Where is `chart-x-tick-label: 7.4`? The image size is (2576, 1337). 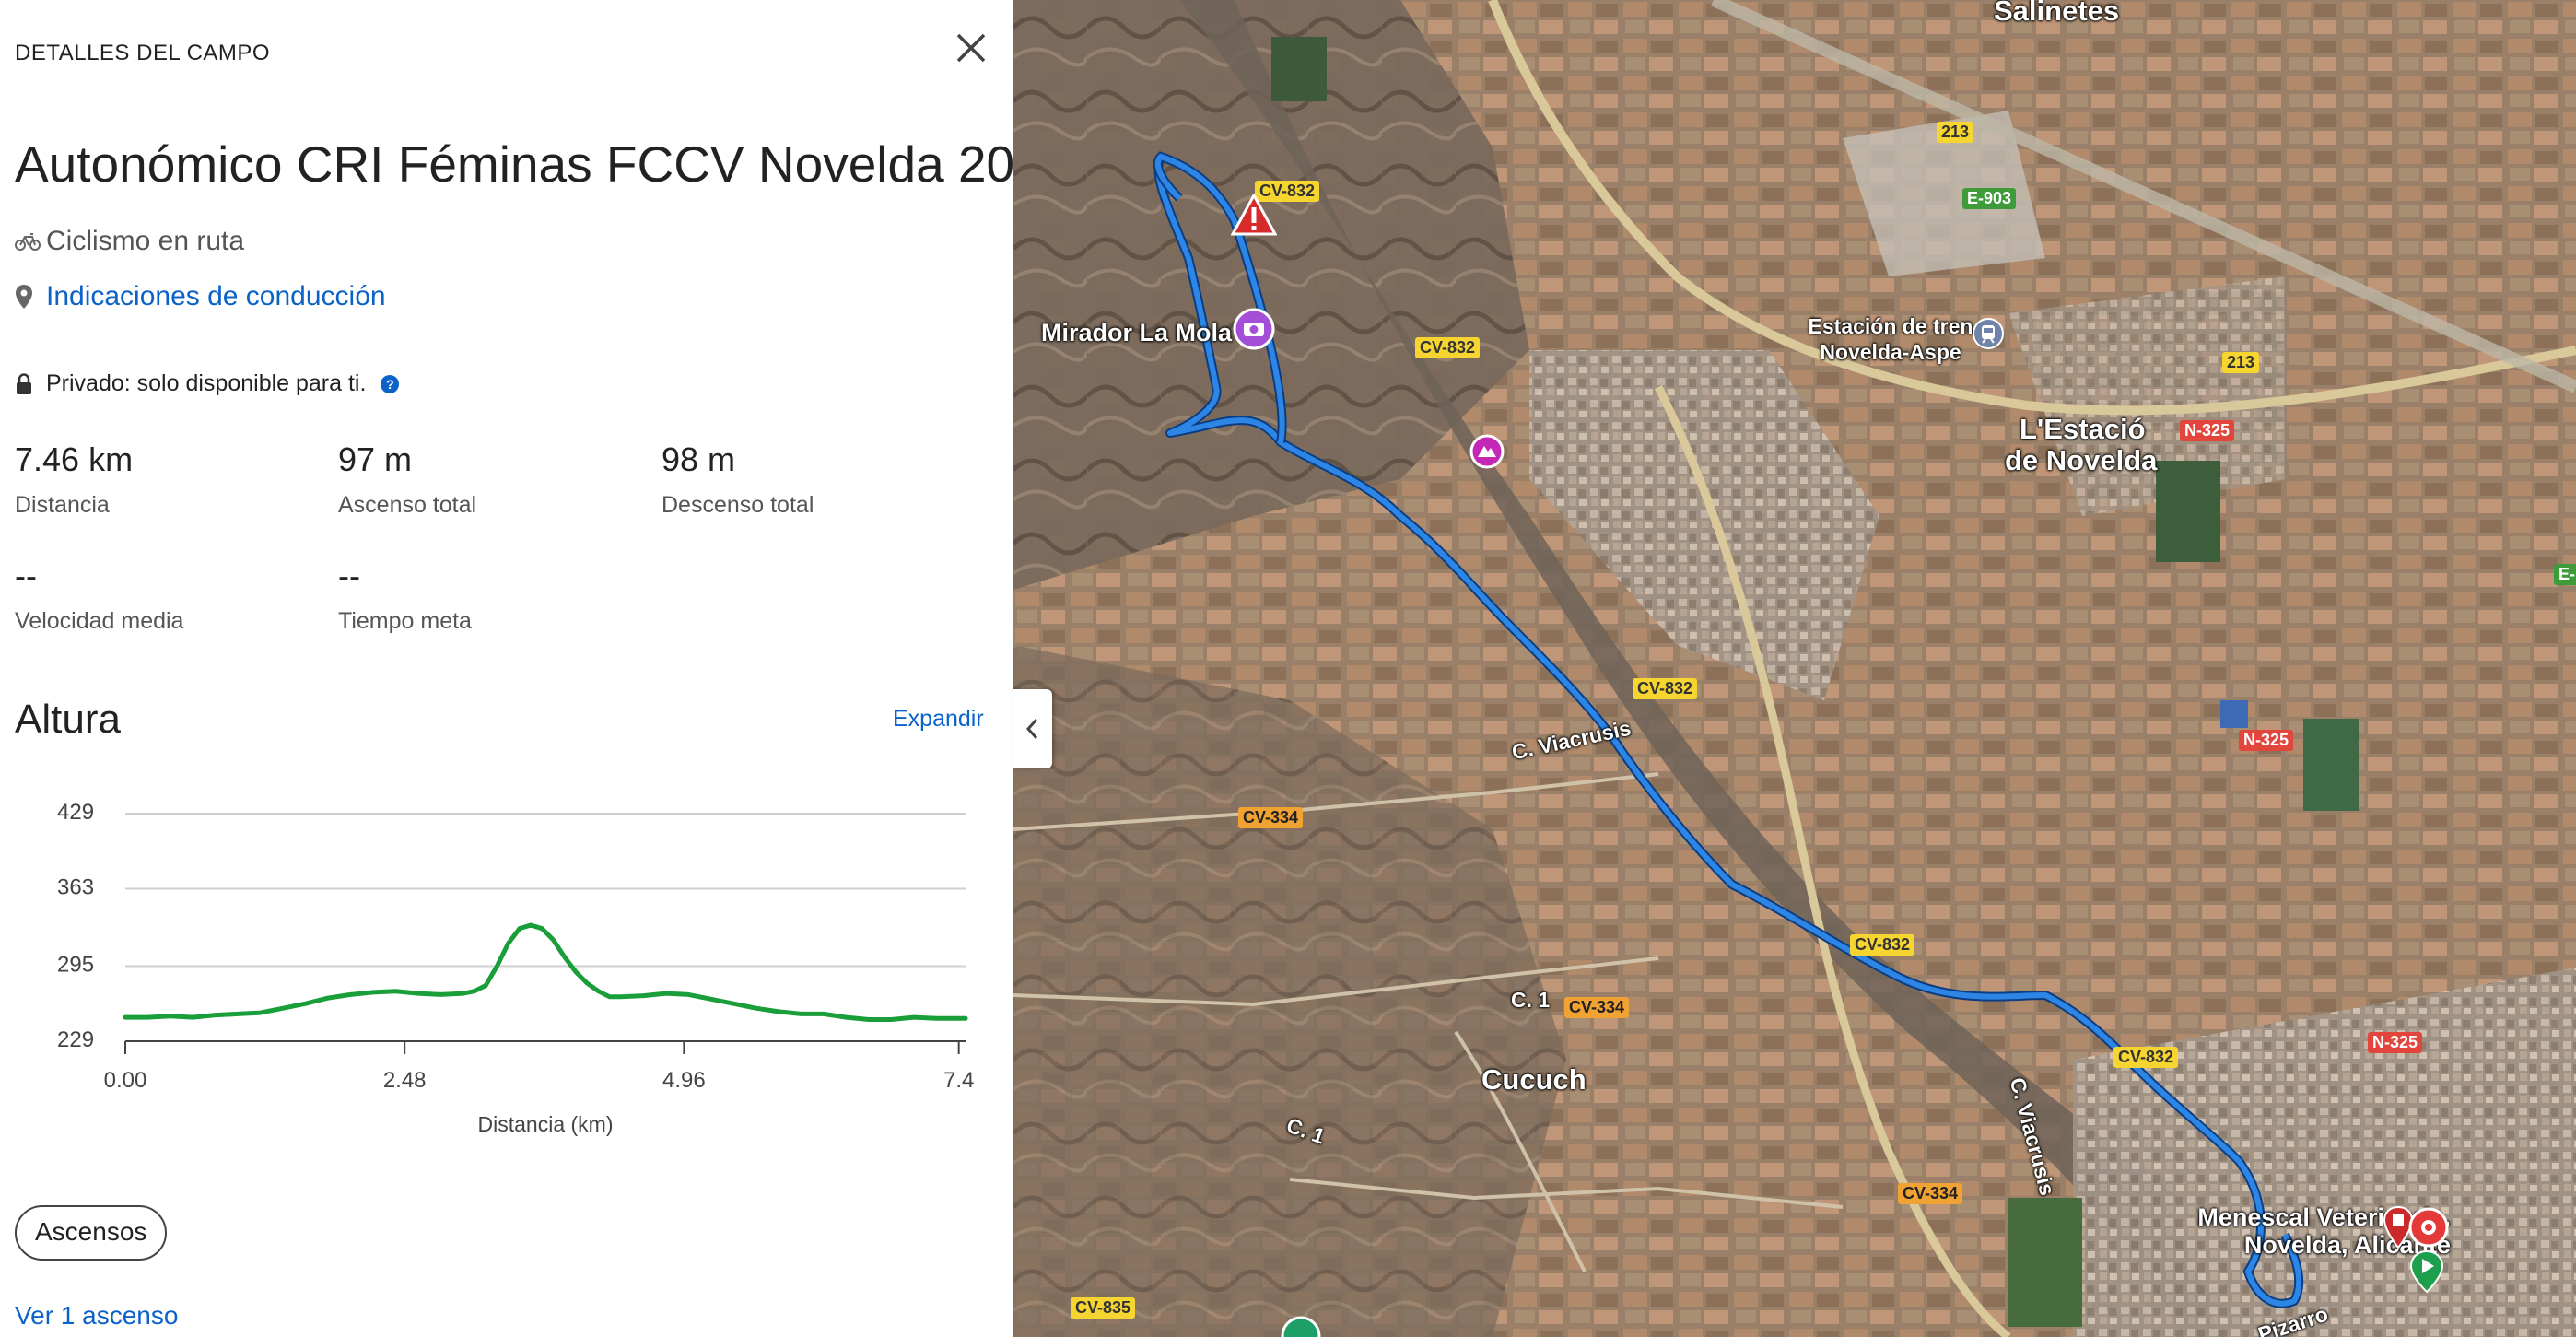
chart-x-tick-label: 7.4 is located at coordinates (958, 1081).